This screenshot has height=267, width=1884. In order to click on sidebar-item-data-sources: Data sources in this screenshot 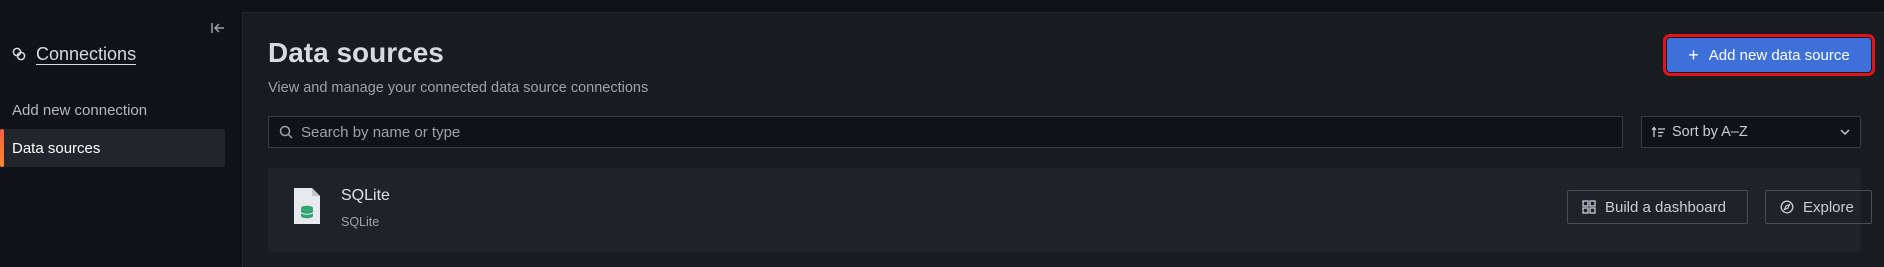, I will do `click(112, 148)`.